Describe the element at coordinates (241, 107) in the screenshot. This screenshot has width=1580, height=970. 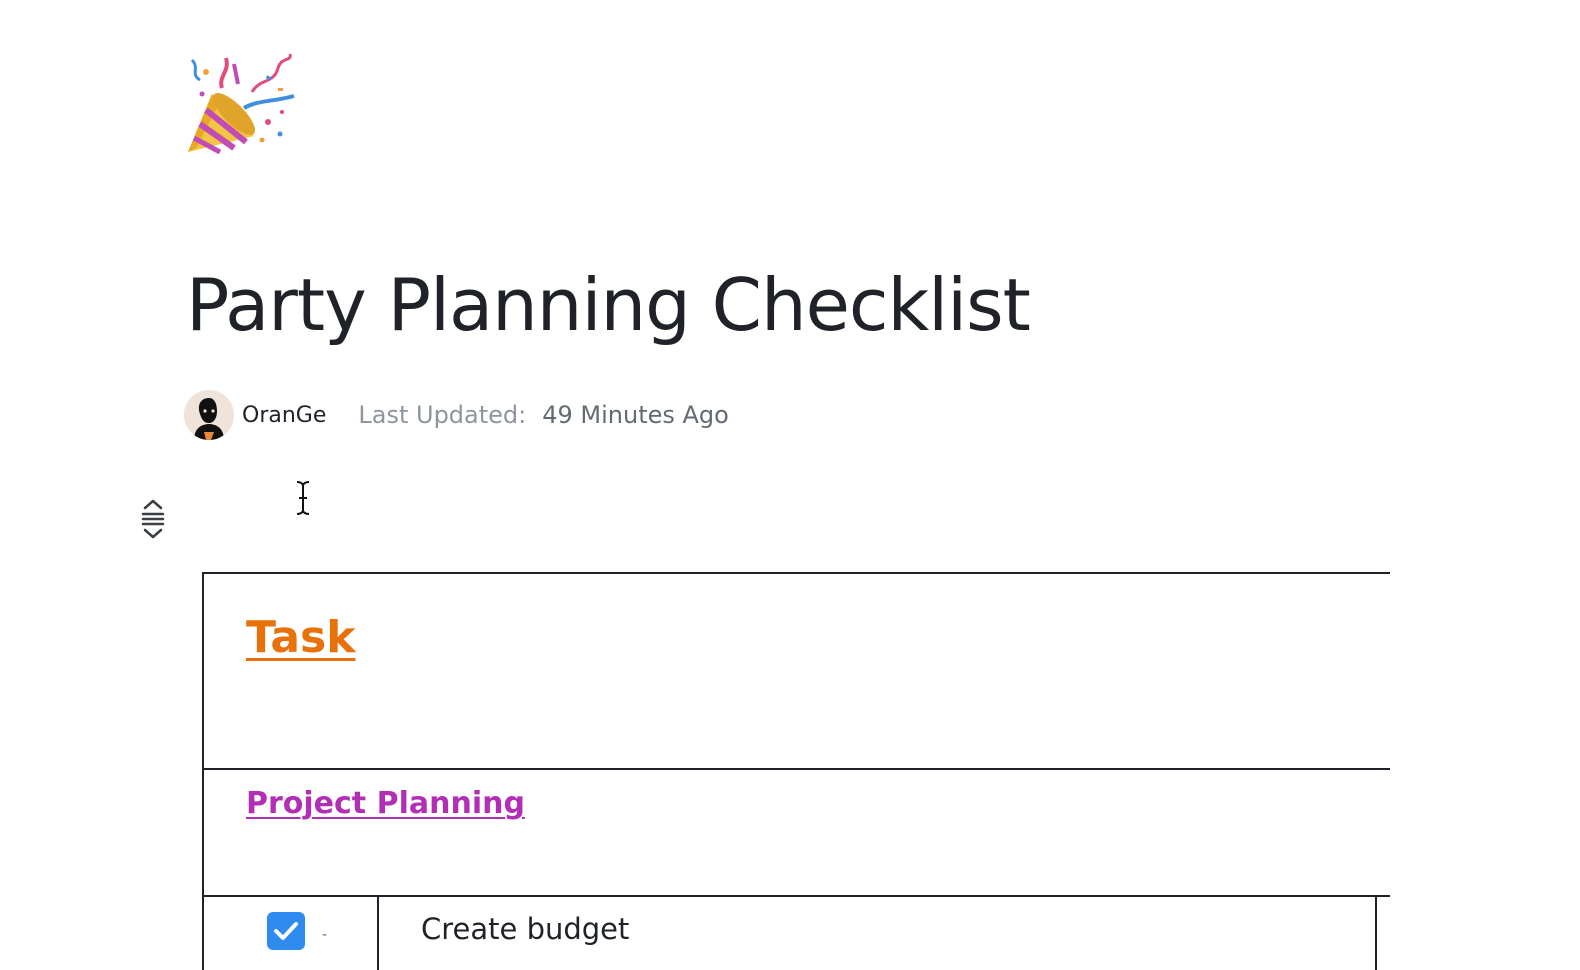
I see `party-popper-icon` at that location.